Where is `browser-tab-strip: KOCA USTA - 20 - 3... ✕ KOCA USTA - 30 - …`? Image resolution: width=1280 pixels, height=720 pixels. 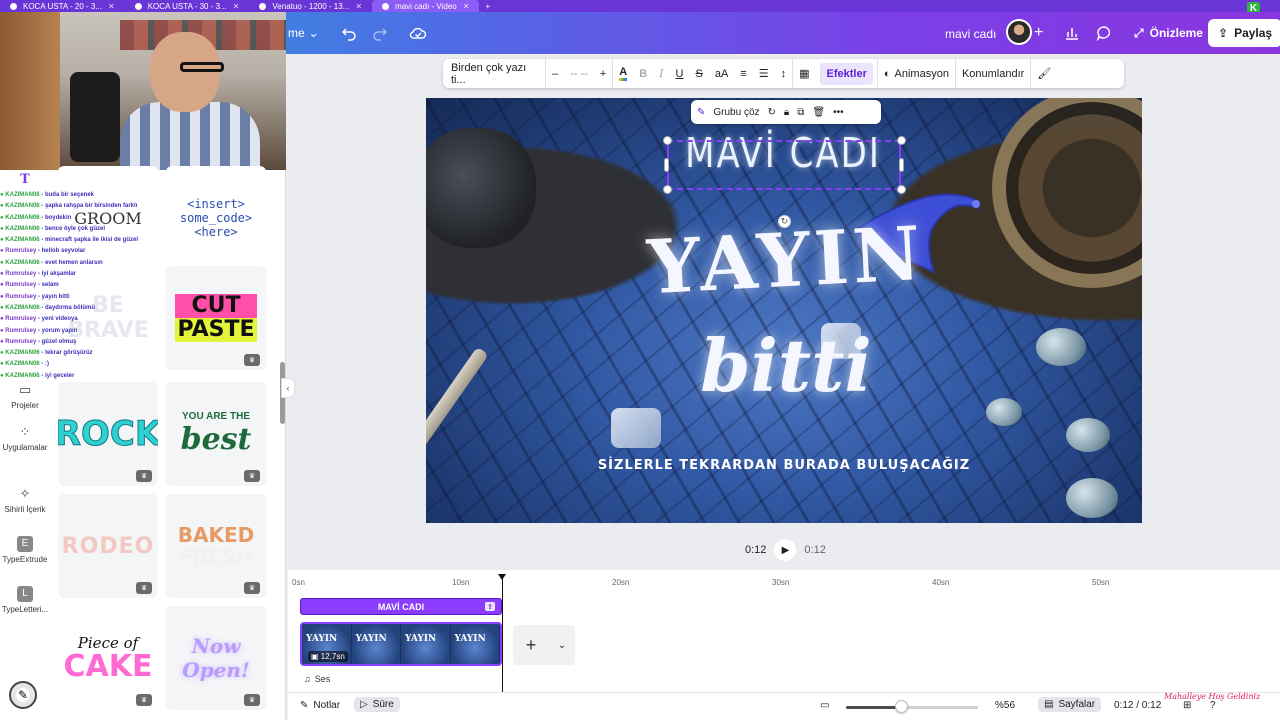
browser-tab-strip: KOCA USTA - 20 - 3... ✕ KOCA USTA - 30 - … is located at coordinates (640, 6).